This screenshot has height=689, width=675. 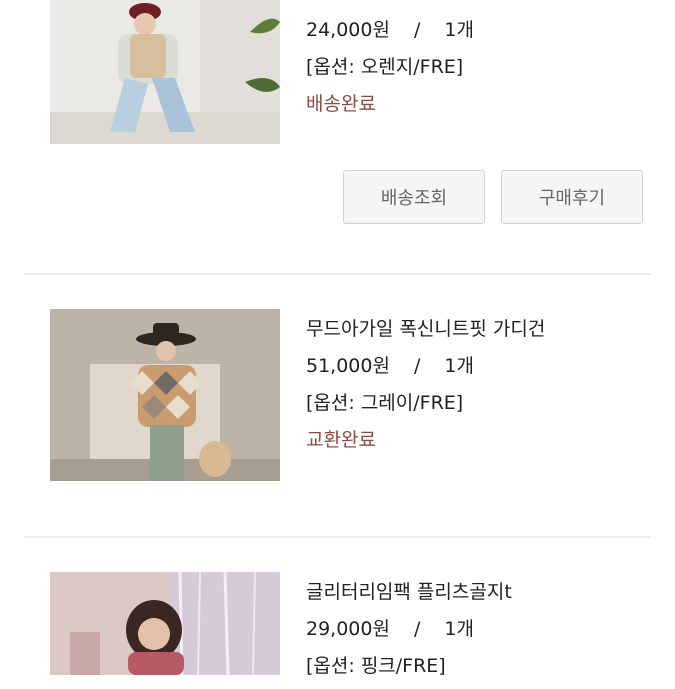 What do you see at coordinates (385, 403) in the screenshot?
I see `order-option: [옵션: 그레이/FRE]` at bounding box center [385, 403].